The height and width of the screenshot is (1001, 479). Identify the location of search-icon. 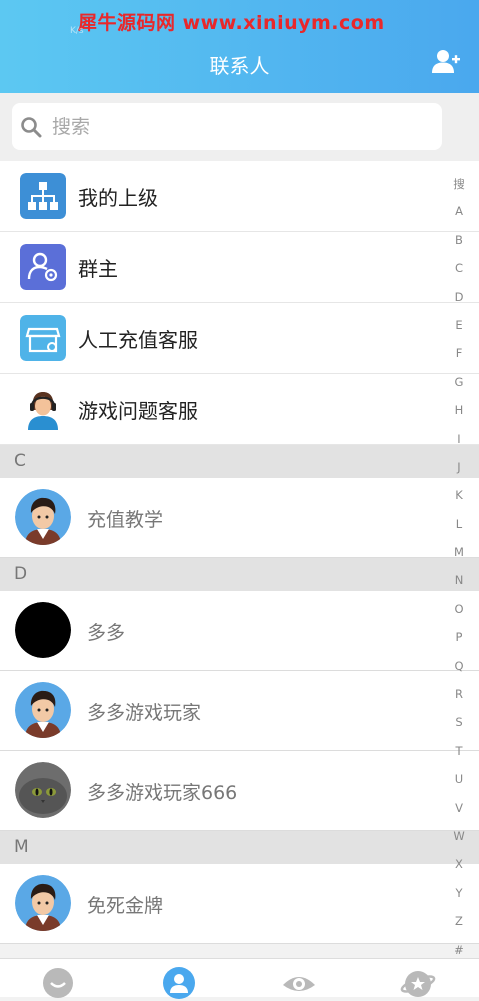
(31, 127).